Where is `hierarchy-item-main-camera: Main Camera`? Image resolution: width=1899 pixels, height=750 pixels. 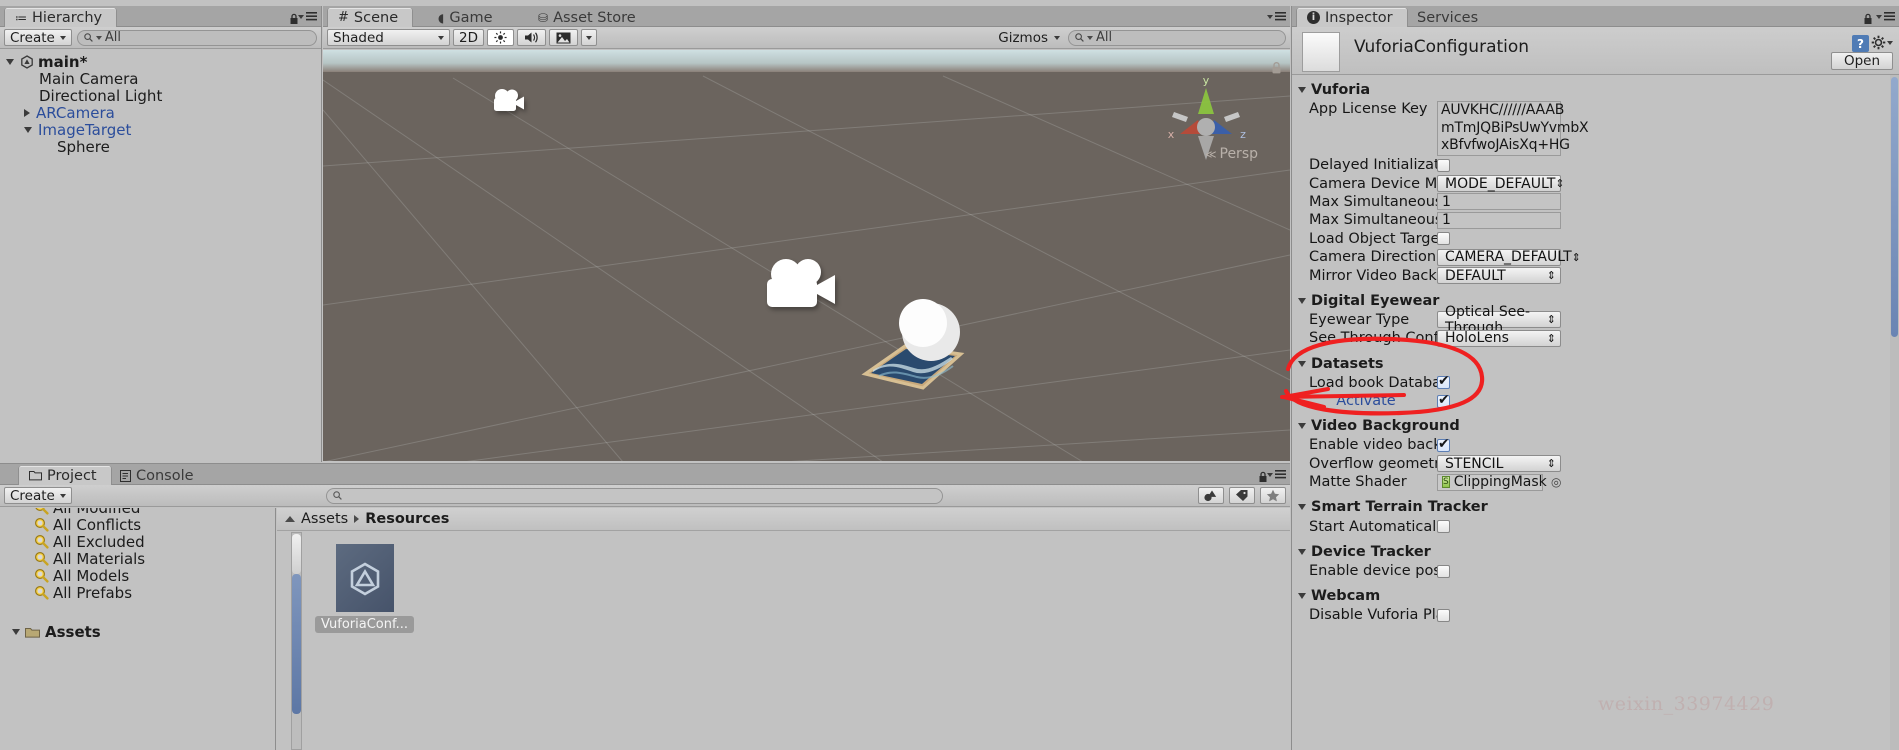 hierarchy-item-main-camera: Main Camera is located at coordinates (160, 79).